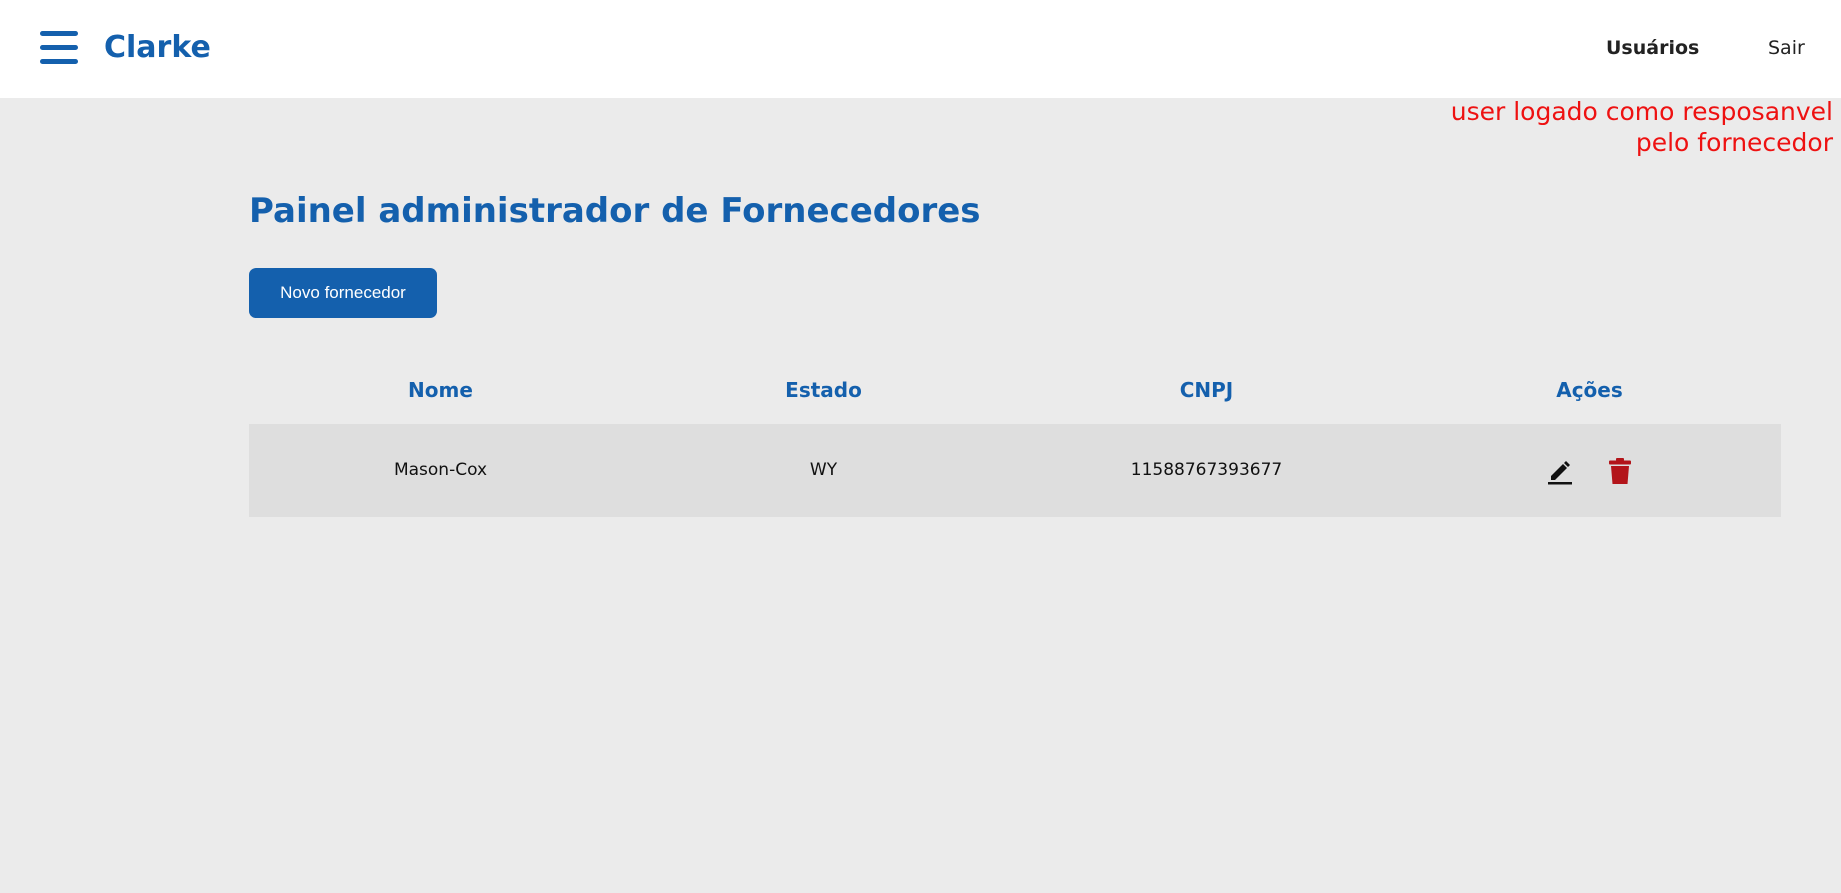 This screenshot has width=1841, height=893. I want to click on nav-link-sair: Sair, so click(1786, 48).